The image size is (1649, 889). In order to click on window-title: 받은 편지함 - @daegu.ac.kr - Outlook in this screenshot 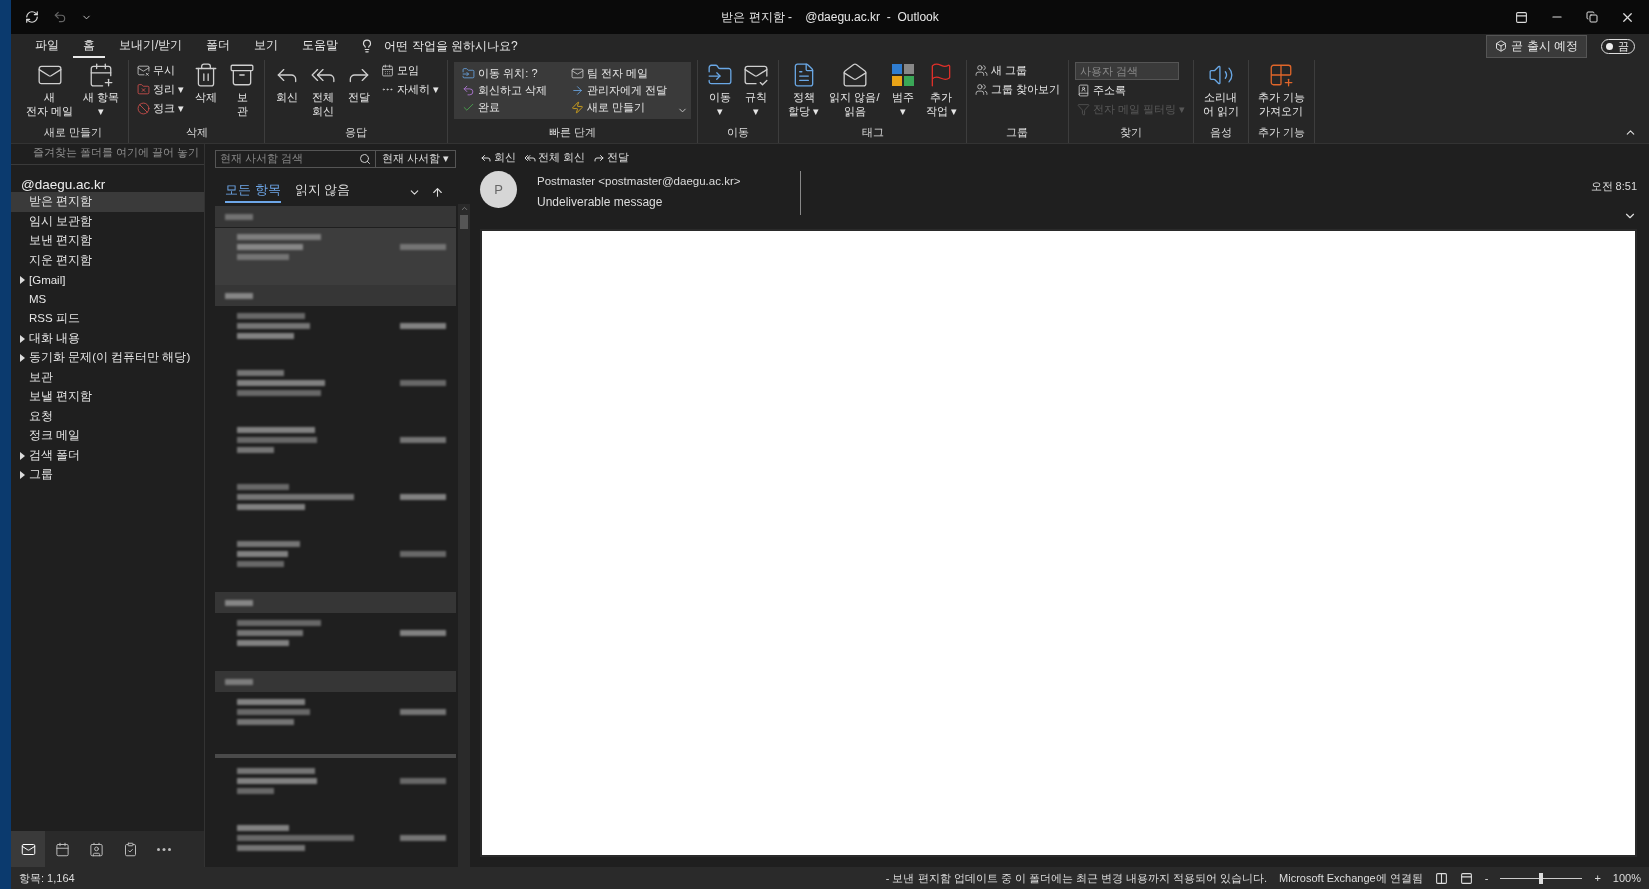, I will do `click(830, 17)`.